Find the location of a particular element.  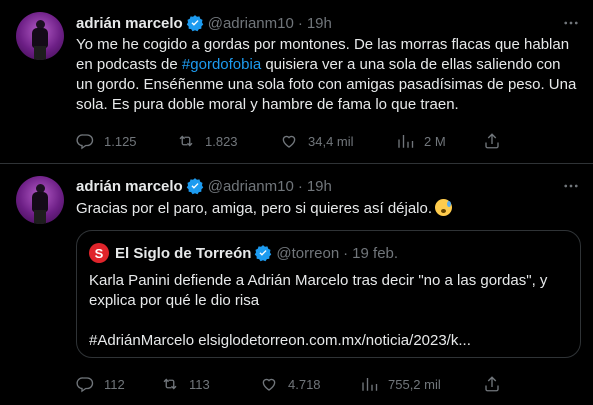

retweet-button: 1.823 is located at coordinates (207, 141).